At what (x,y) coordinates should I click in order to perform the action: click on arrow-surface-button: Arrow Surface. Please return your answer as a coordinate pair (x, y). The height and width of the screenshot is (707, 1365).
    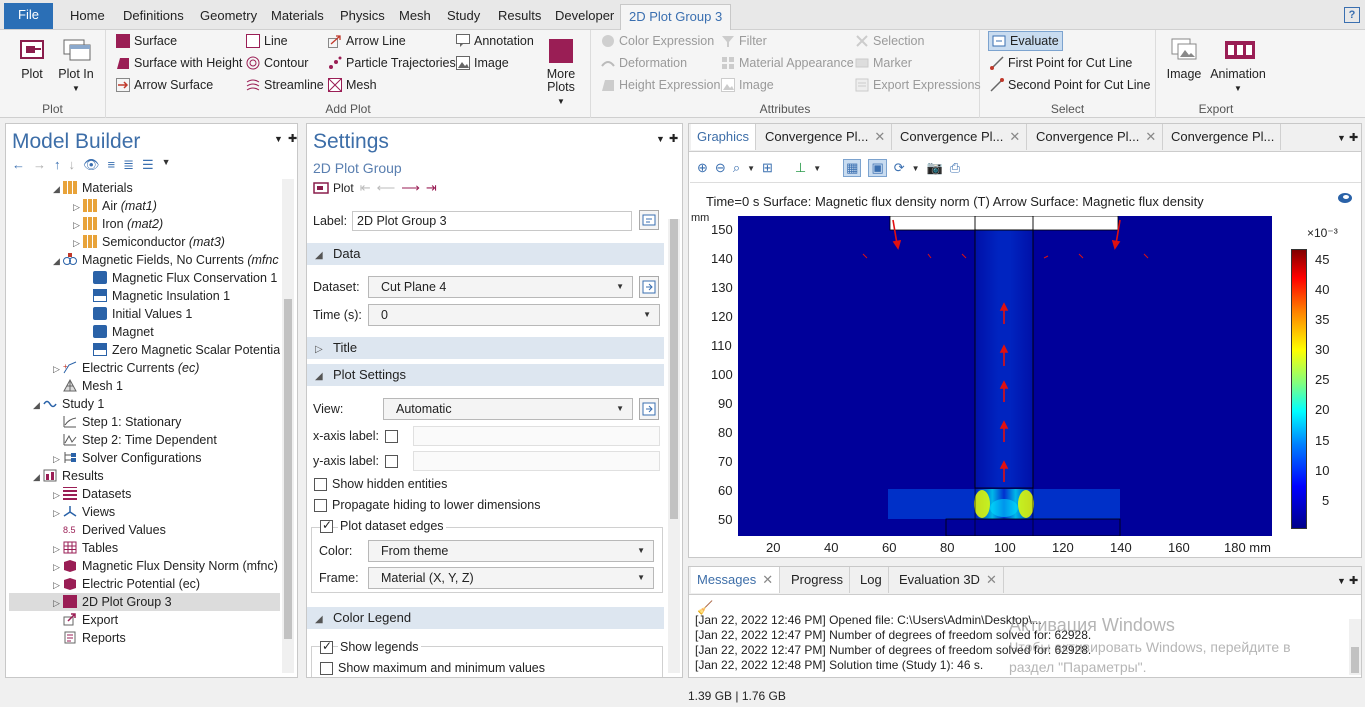
    Looking at the image, I should click on (164, 85).